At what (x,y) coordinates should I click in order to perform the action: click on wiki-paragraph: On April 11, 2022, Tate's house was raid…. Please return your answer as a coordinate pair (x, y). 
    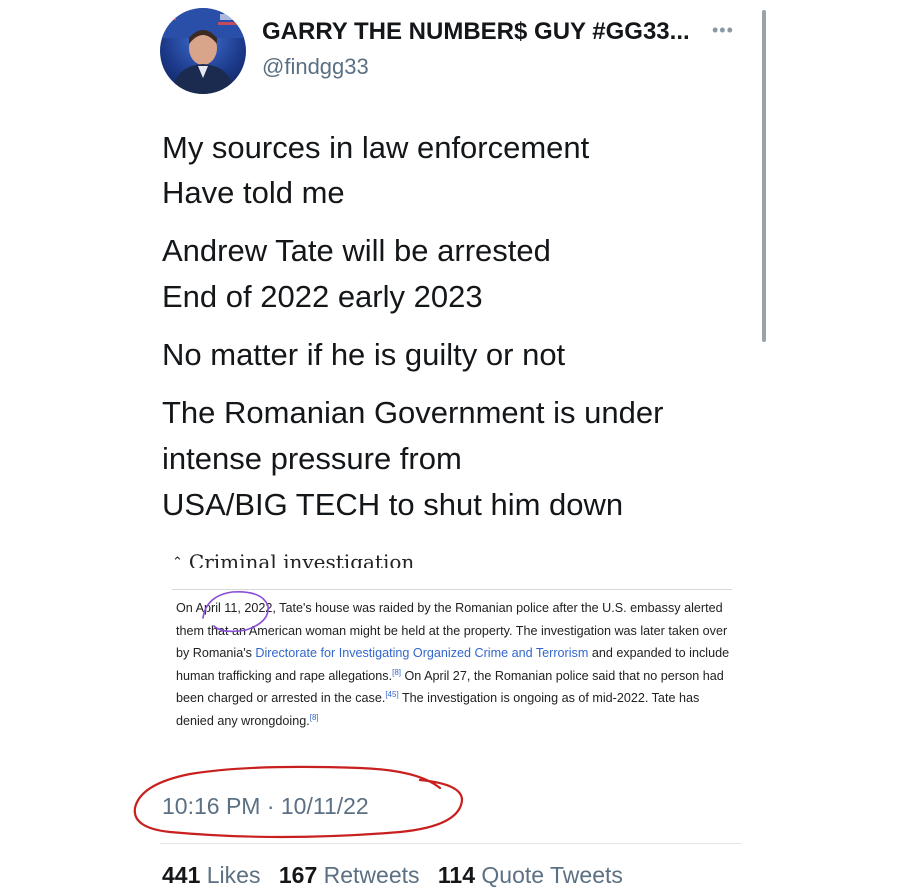
    Looking at the image, I should click on (456, 664).